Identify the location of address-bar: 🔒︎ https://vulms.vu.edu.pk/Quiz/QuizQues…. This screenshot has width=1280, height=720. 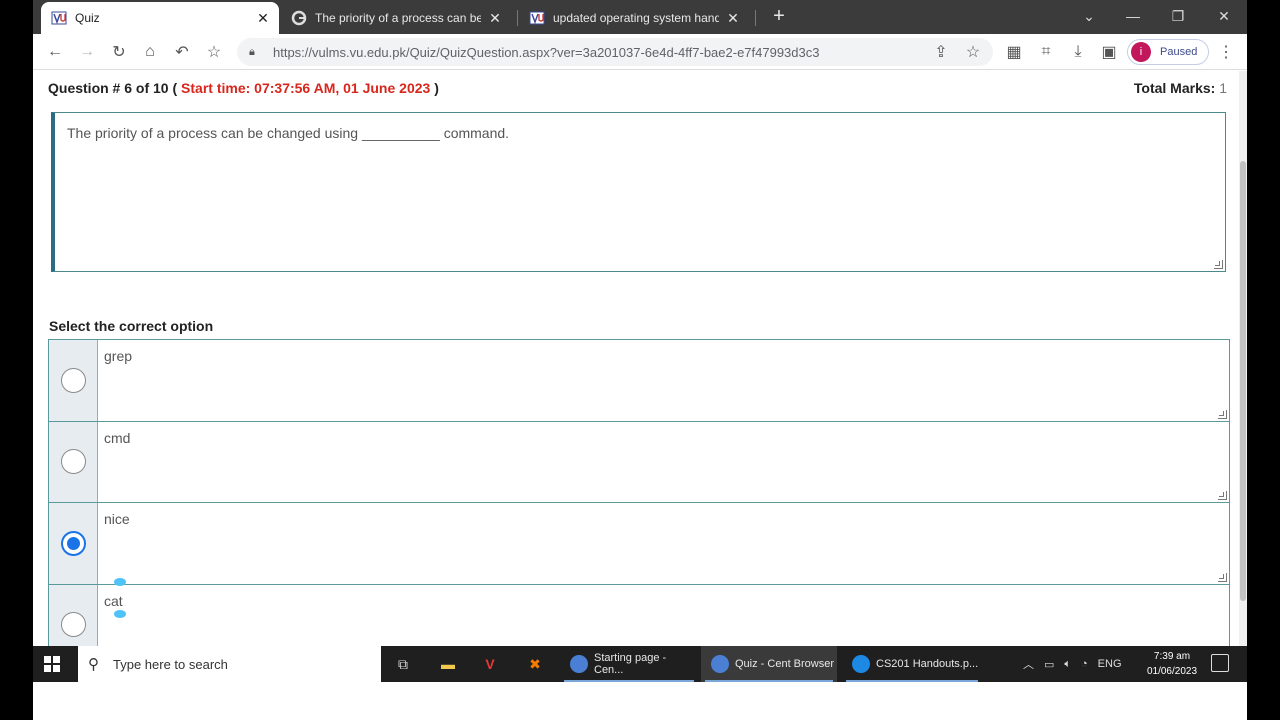
(615, 52).